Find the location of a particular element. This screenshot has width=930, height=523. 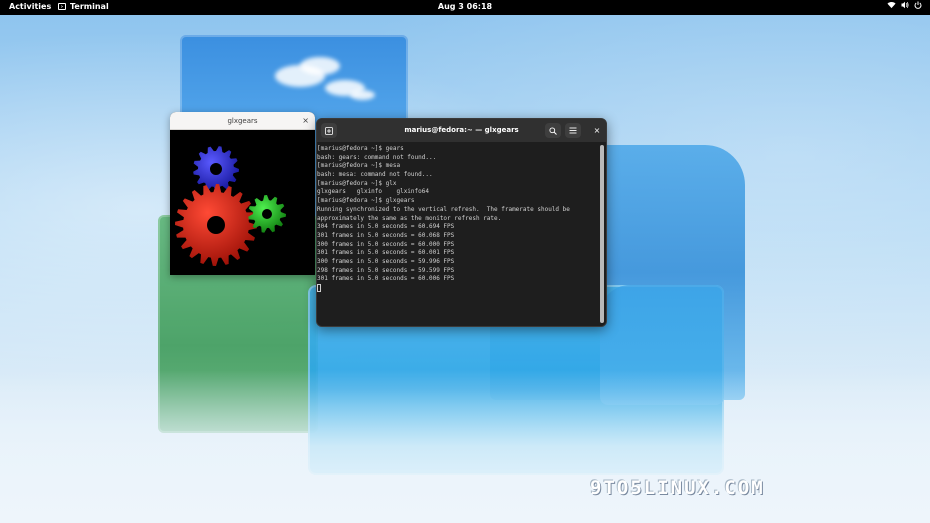

glxgears-titlebar: glxgears × is located at coordinates (242, 121).